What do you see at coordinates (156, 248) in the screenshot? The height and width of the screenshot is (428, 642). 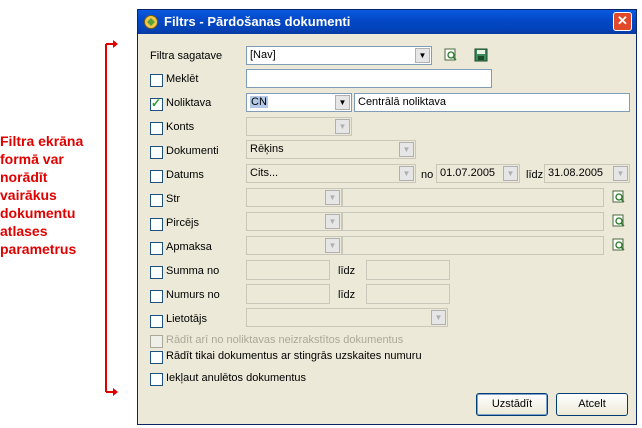 I see `payment-checkbox` at bounding box center [156, 248].